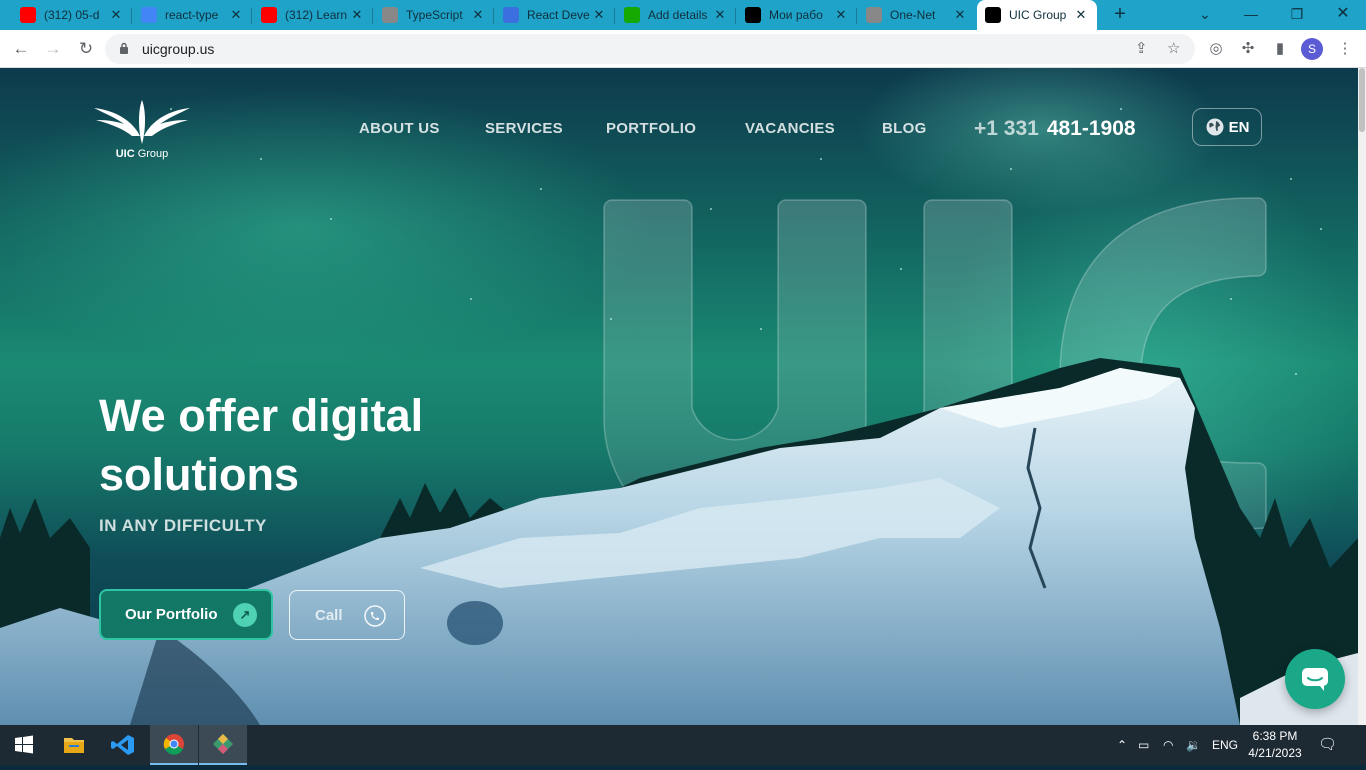 Image resolution: width=1366 pixels, height=770 pixels. I want to click on language-selector: EN, so click(1227, 127).